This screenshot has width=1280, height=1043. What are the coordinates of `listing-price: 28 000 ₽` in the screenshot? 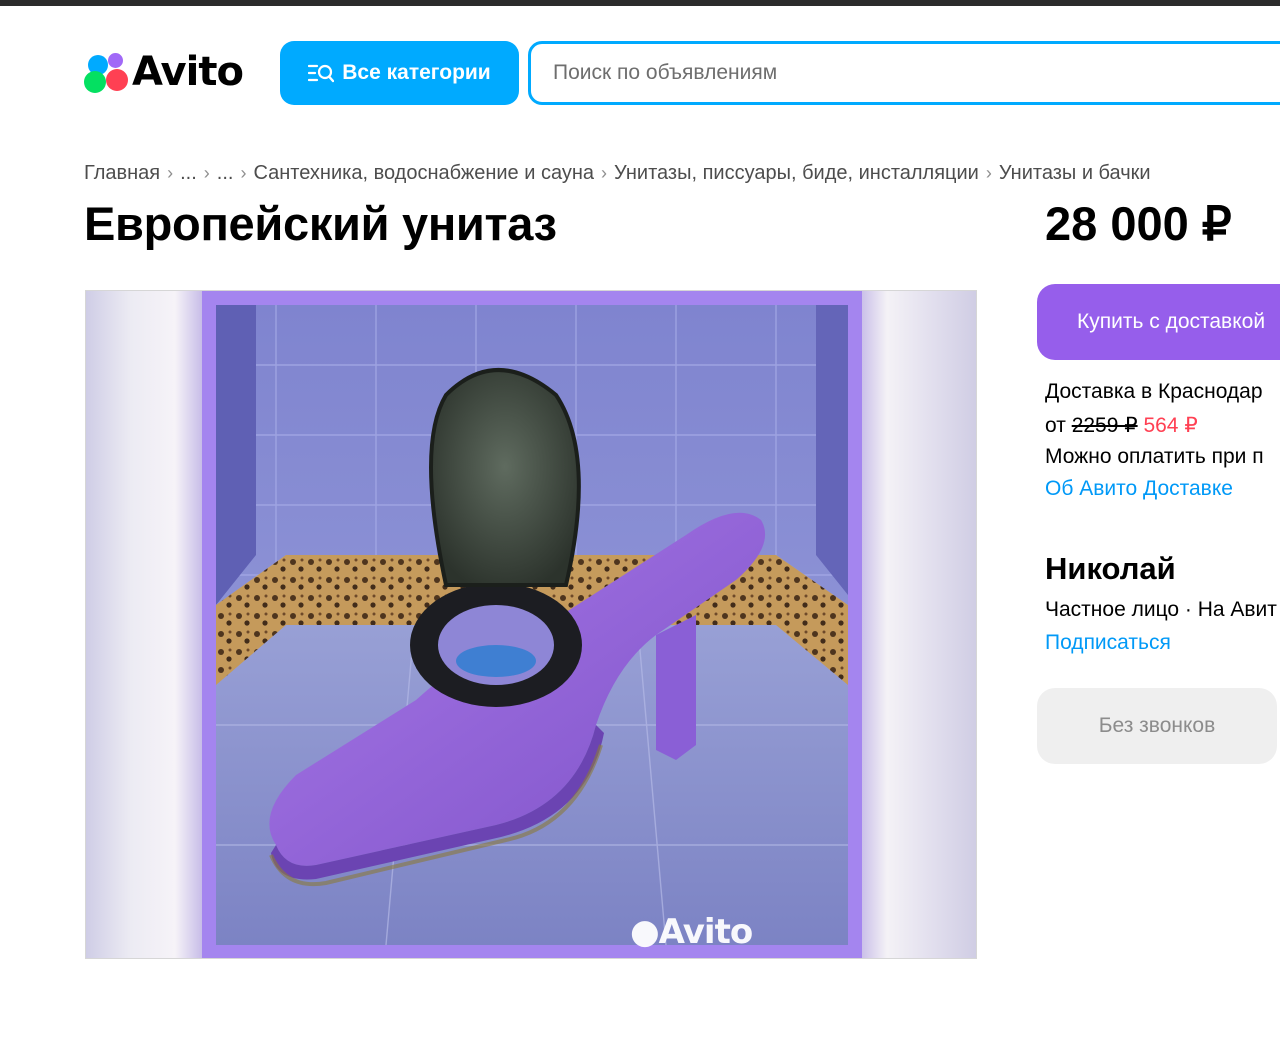 It's located at (1138, 223).